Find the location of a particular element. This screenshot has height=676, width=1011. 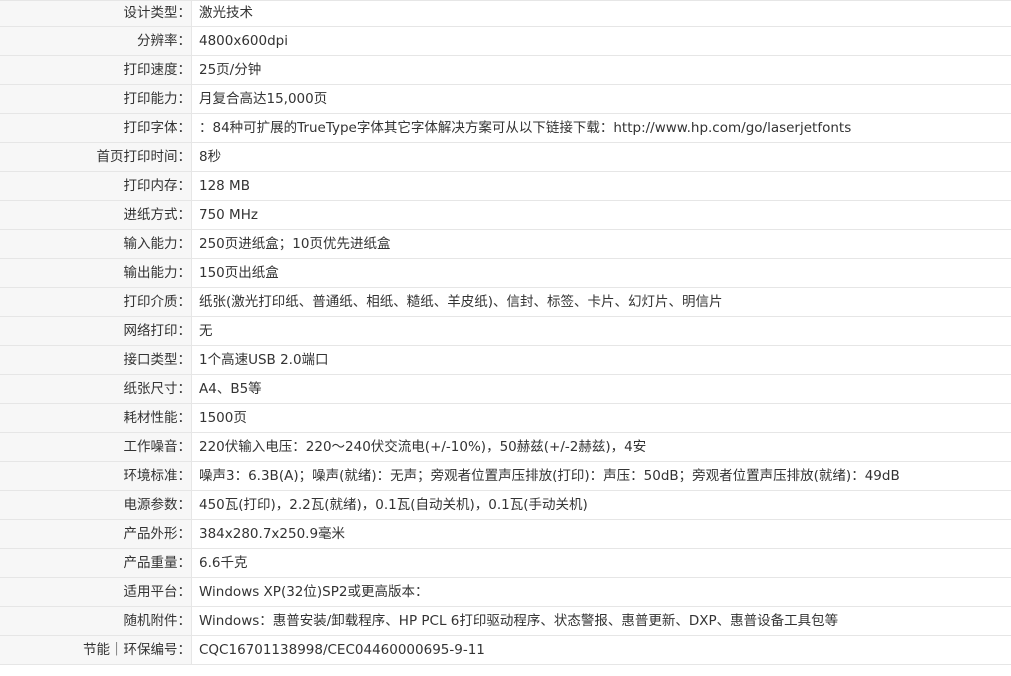

spec-label: 进纸方式： is located at coordinates (96, 215).